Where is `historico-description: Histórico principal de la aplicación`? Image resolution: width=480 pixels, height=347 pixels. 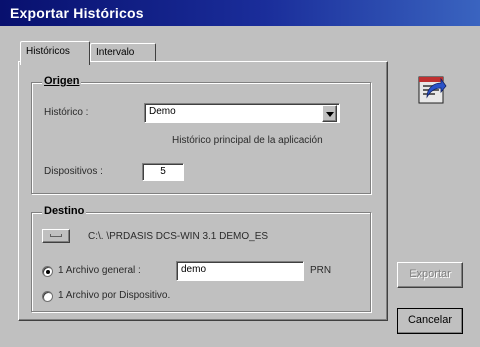
historico-description: Histórico principal de la aplicación is located at coordinates (247, 140).